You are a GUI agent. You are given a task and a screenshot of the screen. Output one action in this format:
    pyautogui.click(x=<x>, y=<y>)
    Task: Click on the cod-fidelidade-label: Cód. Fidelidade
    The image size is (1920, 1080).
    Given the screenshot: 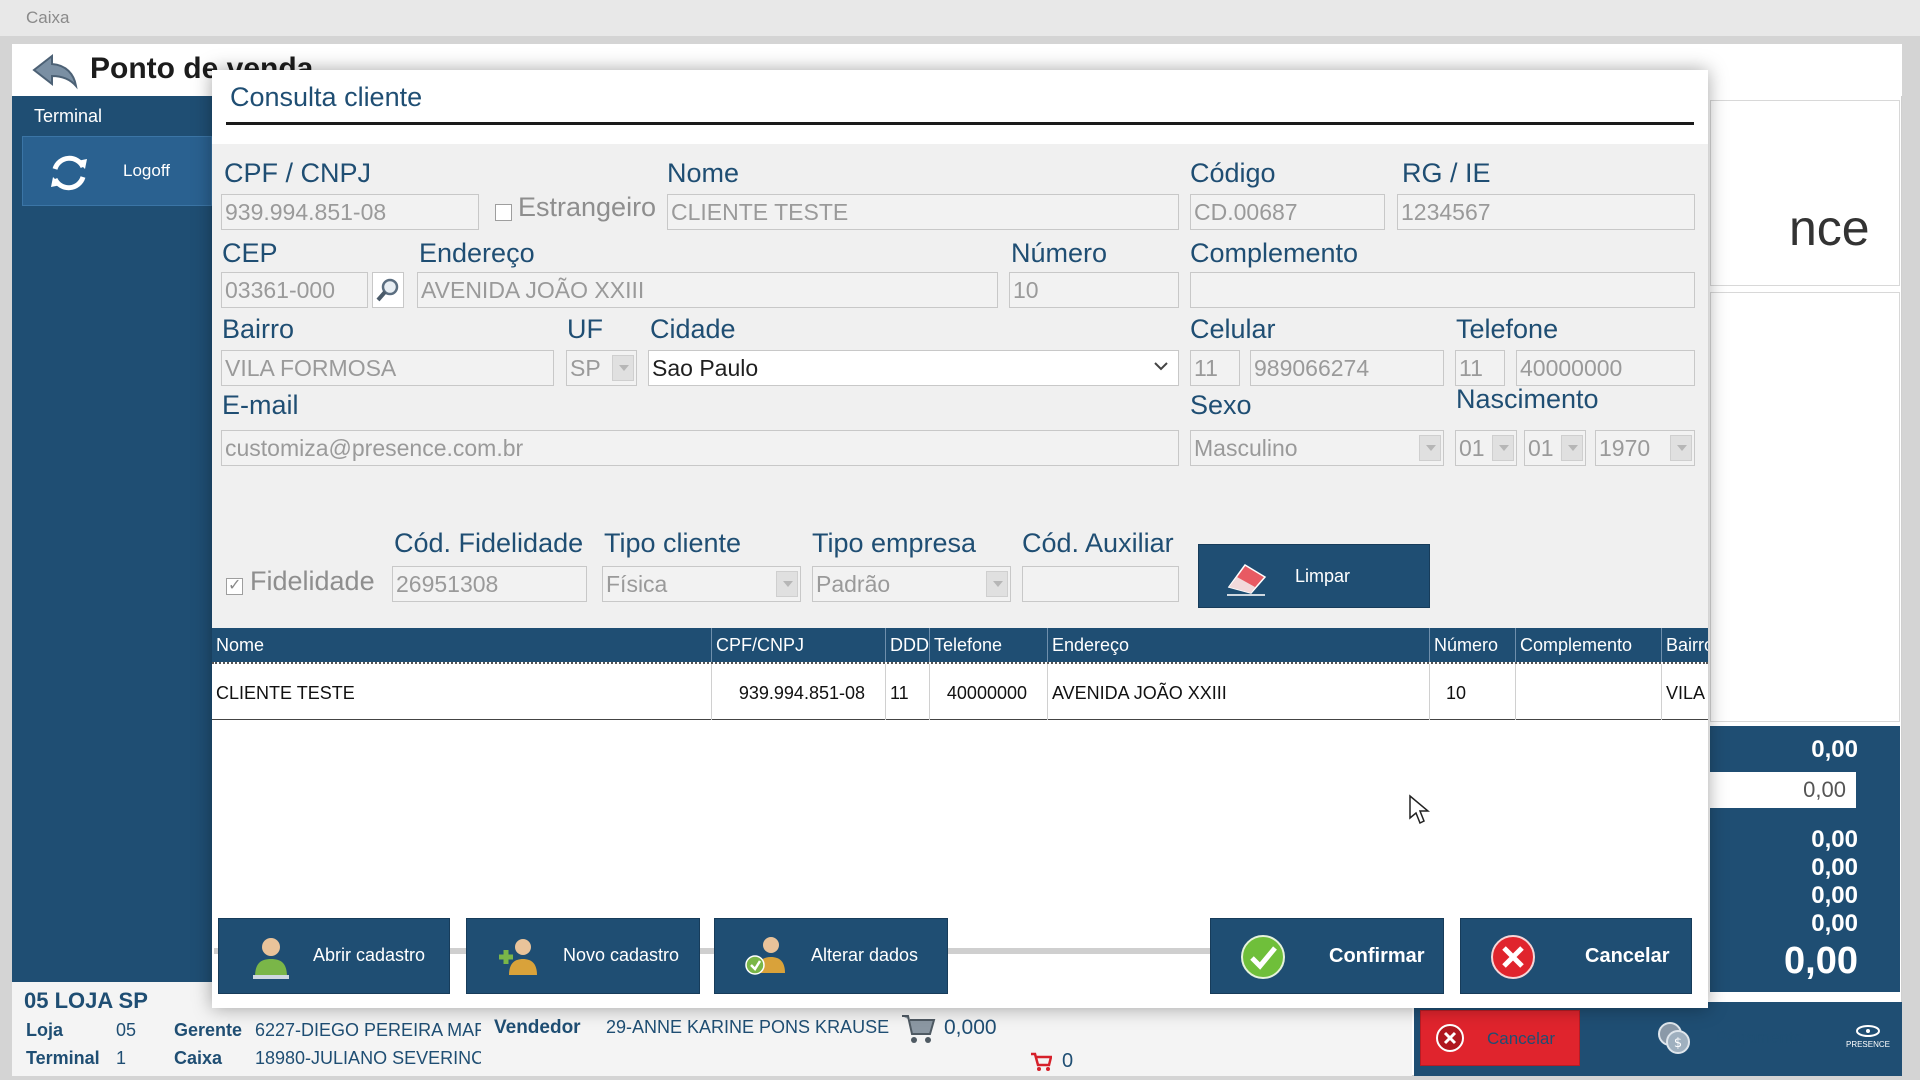 What is the action you would take?
    pyautogui.click(x=489, y=543)
    